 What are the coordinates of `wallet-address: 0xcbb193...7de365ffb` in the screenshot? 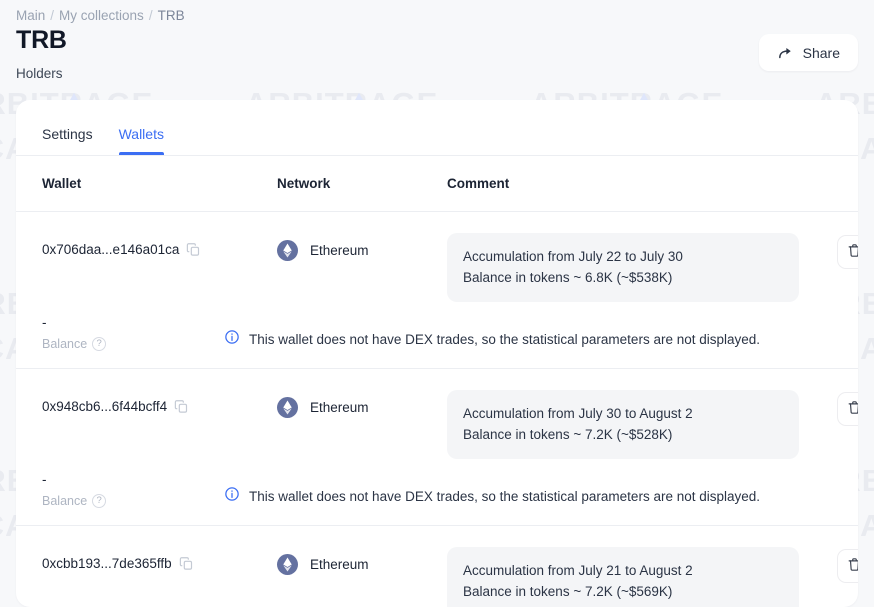 It's located at (107, 563).